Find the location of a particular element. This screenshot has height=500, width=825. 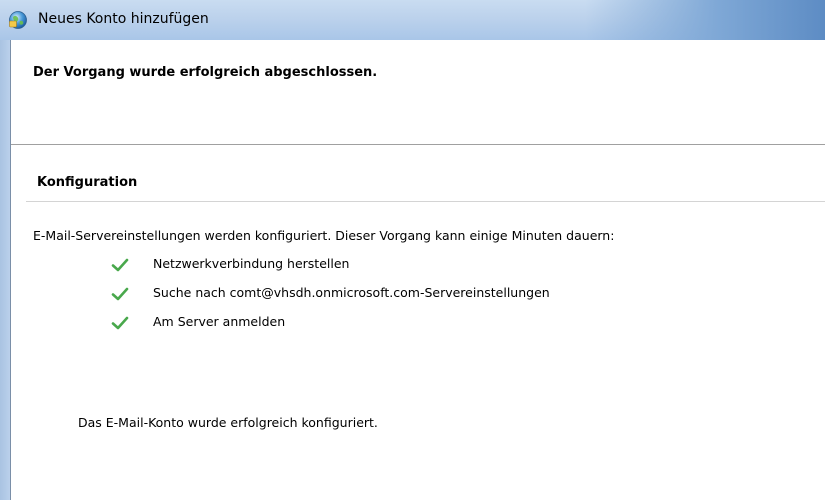

title-bar: Neues Konto hinzufügen is located at coordinates (412, 20).